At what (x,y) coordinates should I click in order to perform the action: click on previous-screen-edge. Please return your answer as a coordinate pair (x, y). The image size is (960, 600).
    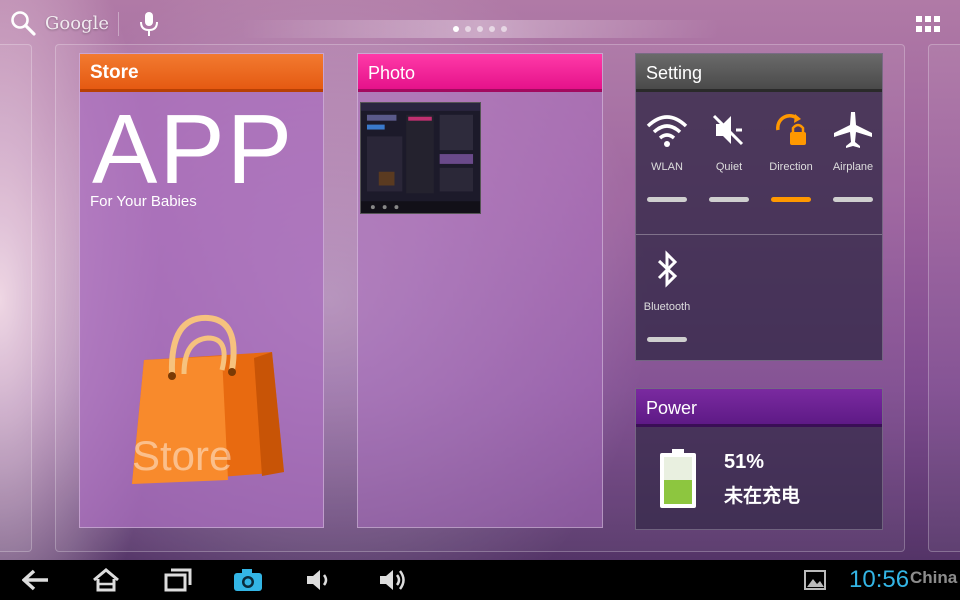
    Looking at the image, I should click on (16, 298).